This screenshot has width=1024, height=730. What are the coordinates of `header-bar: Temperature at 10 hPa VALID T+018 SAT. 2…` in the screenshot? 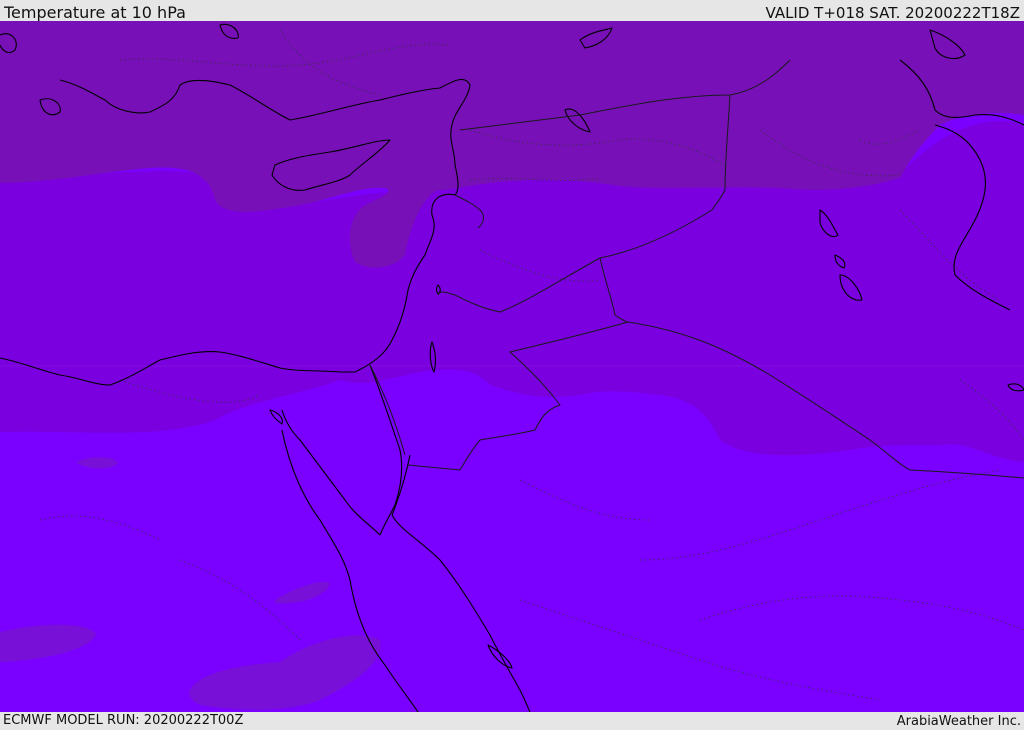 It's located at (512, 11).